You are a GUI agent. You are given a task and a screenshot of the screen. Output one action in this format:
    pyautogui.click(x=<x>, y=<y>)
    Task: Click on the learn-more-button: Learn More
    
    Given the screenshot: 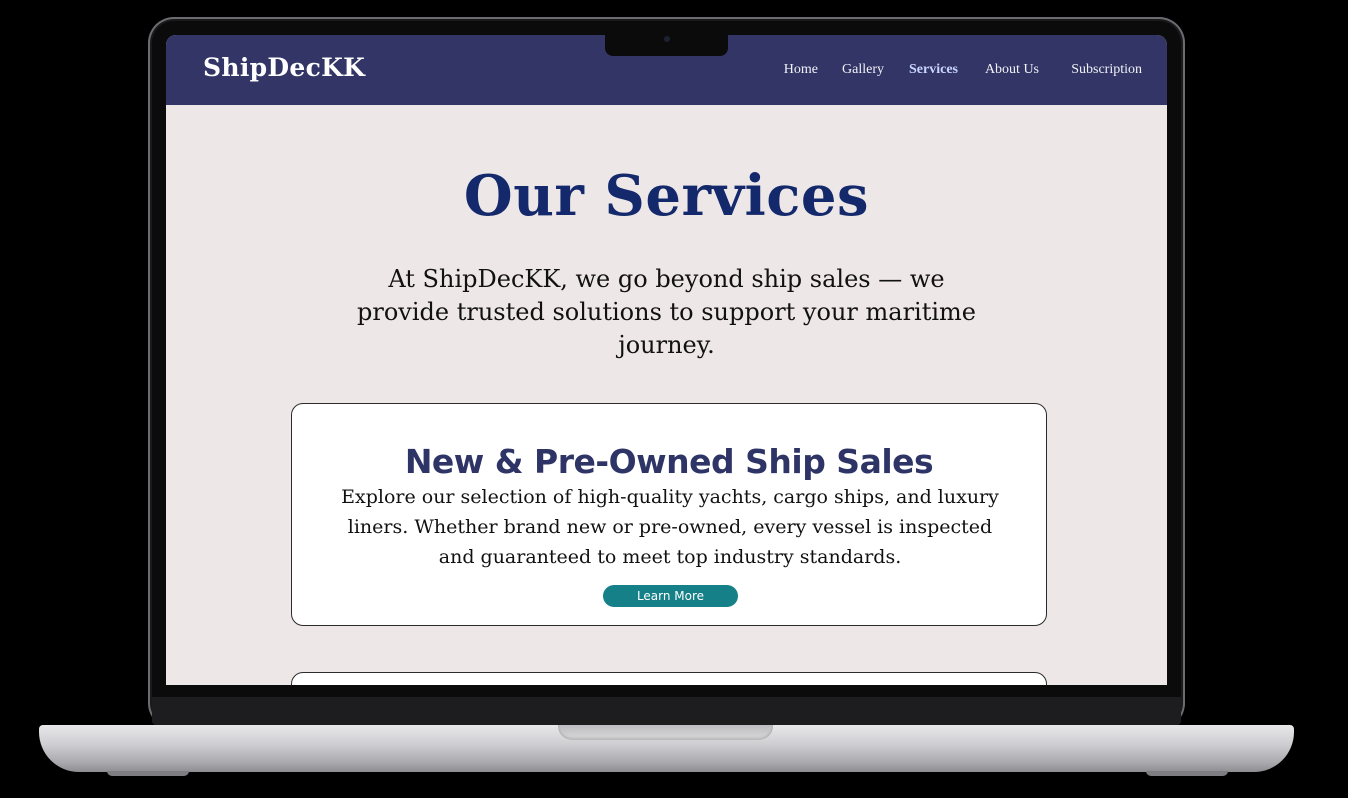 What is the action you would take?
    pyautogui.click(x=670, y=596)
    